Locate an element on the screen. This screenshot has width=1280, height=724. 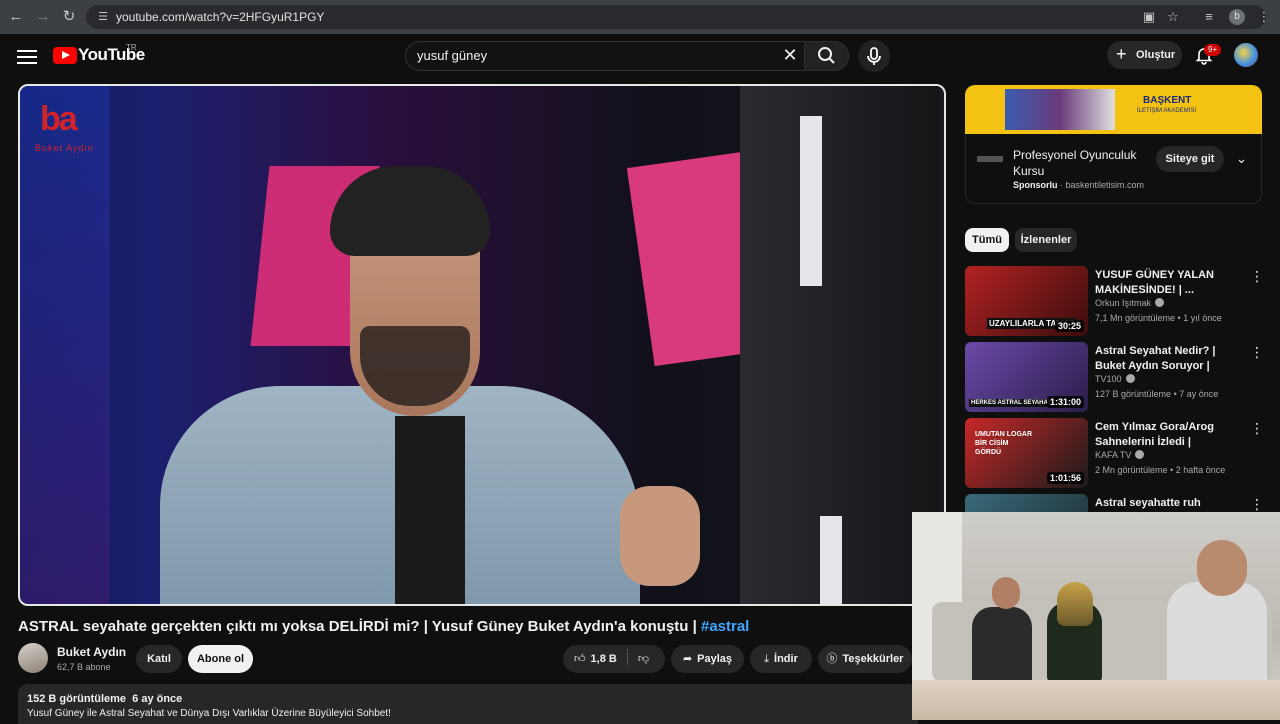
url-text: youtube.com/watch?v=2HFGyuR1PGY is located at coordinates (220, 17).